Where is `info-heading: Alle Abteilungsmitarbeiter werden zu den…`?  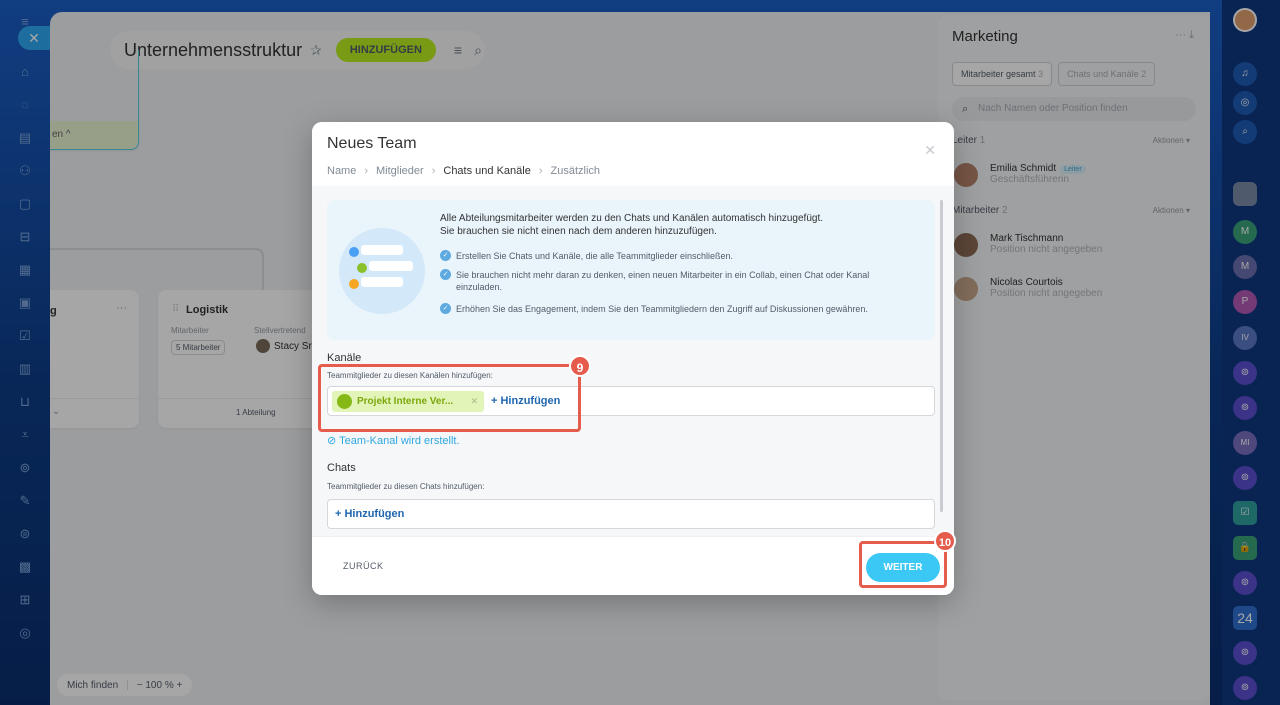
info-heading: Alle Abteilungsmitarbeiter werden zu den… is located at coordinates (632, 225).